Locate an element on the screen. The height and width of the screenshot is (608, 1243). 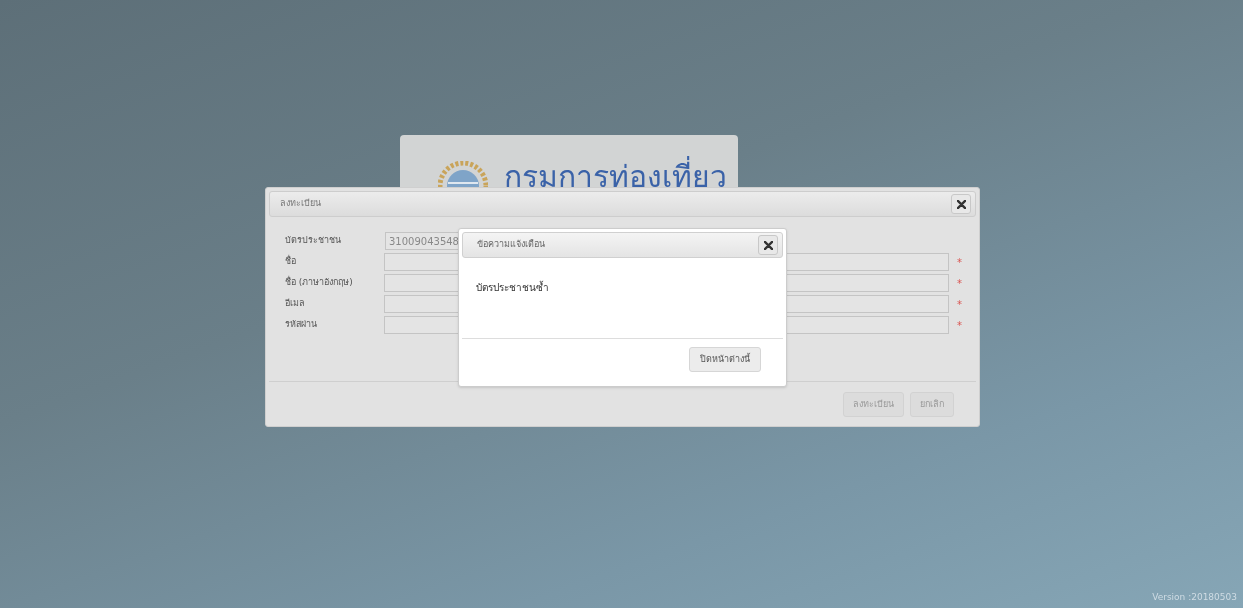
dialog-button: ลงทะเบียน is located at coordinates (873, 404).